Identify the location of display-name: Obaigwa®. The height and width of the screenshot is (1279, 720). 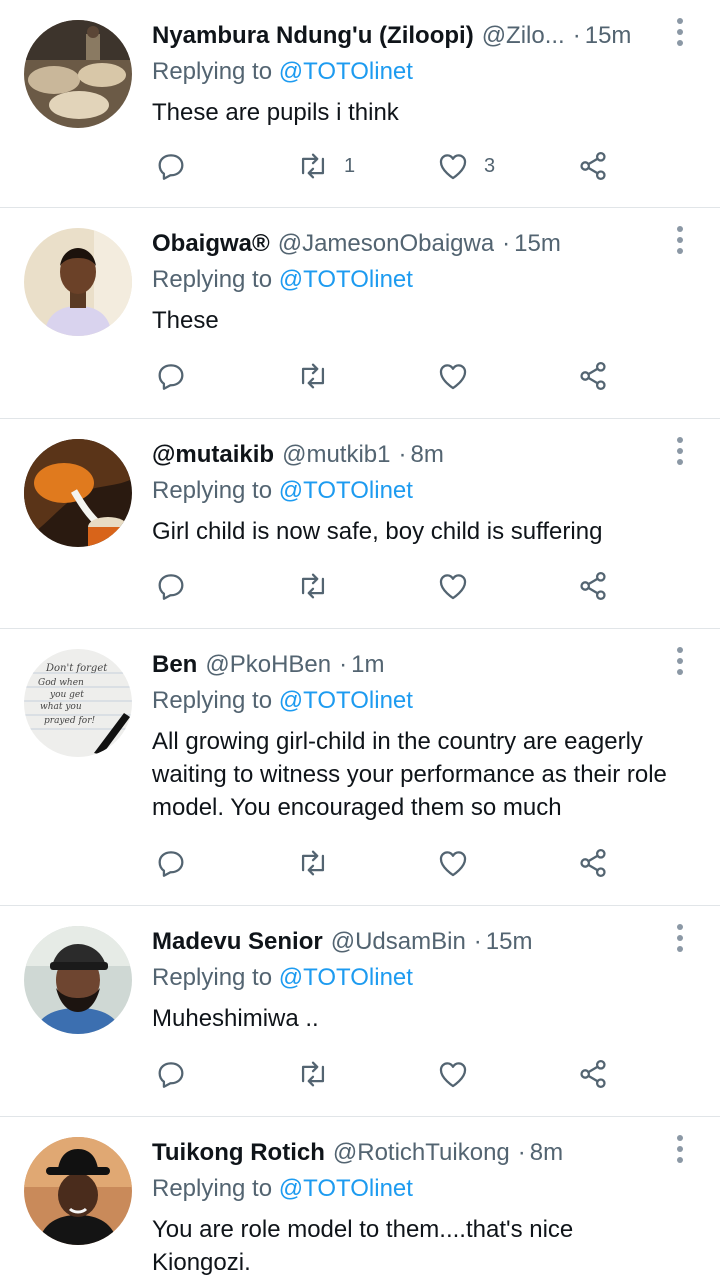
(211, 245).